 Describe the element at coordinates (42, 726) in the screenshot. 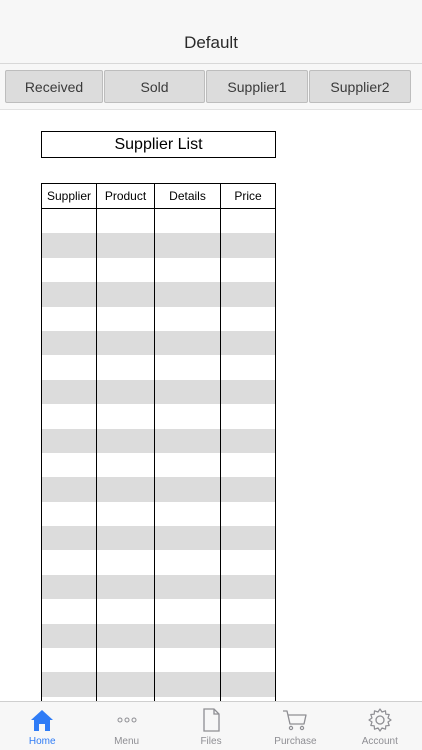

I see `tab-home: Home` at that location.